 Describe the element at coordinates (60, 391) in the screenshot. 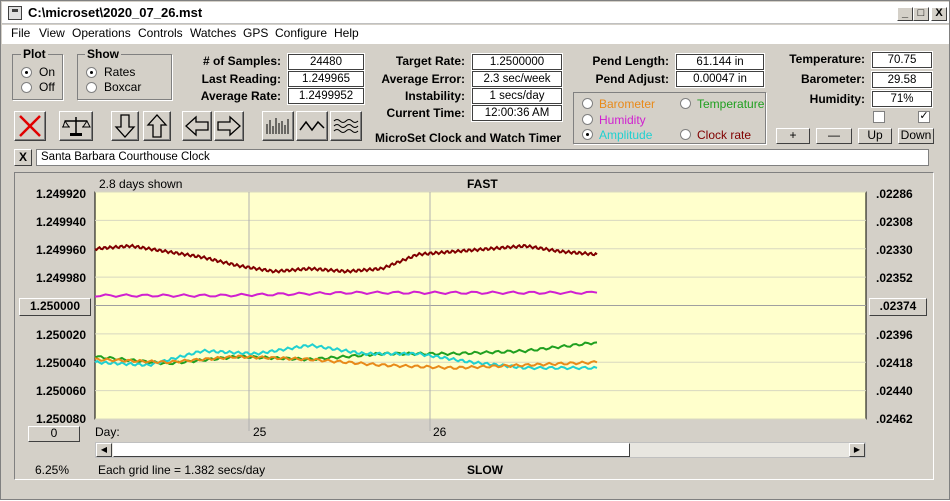

I see `left-tick-7: 1.250060` at that location.